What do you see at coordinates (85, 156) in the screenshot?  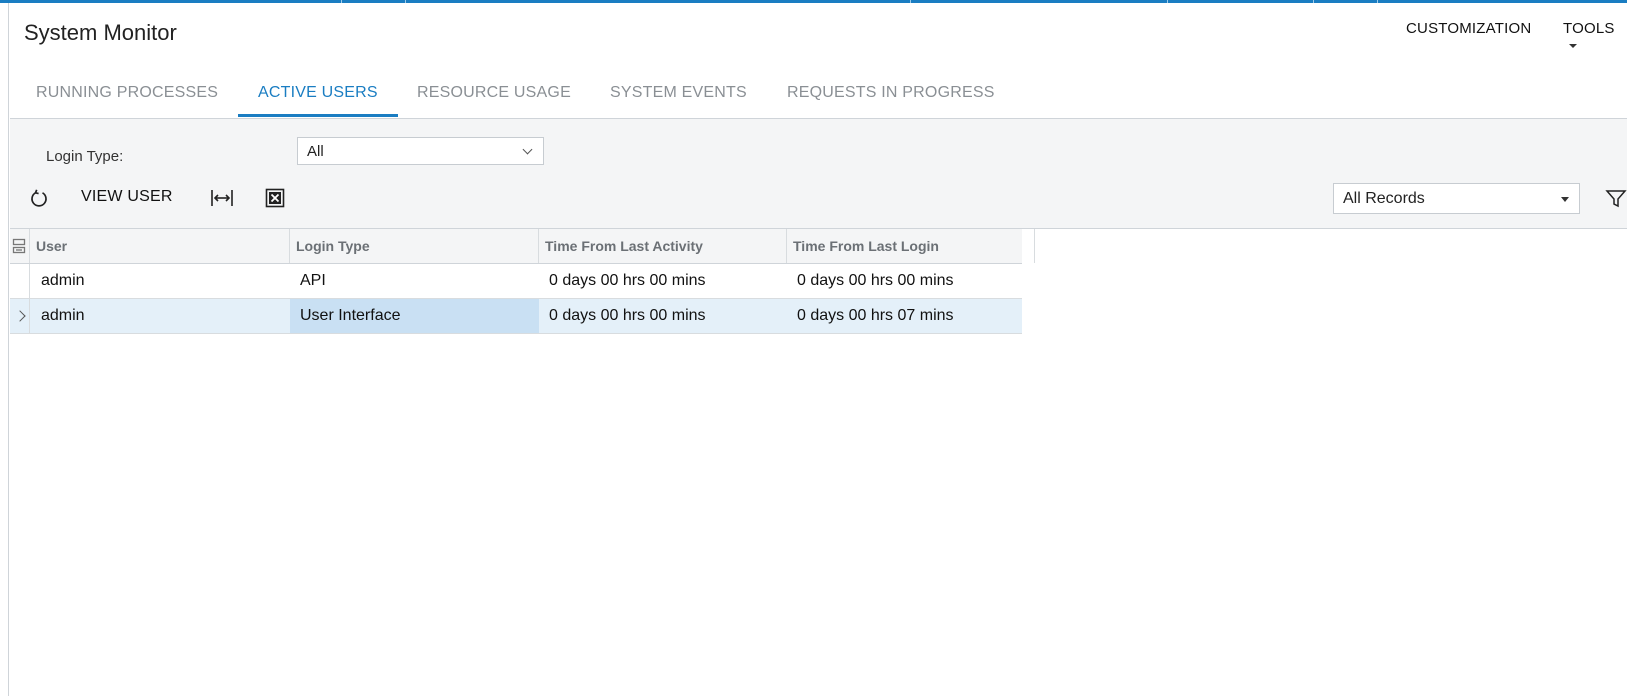 I see `login-type-label: Login Type:` at bounding box center [85, 156].